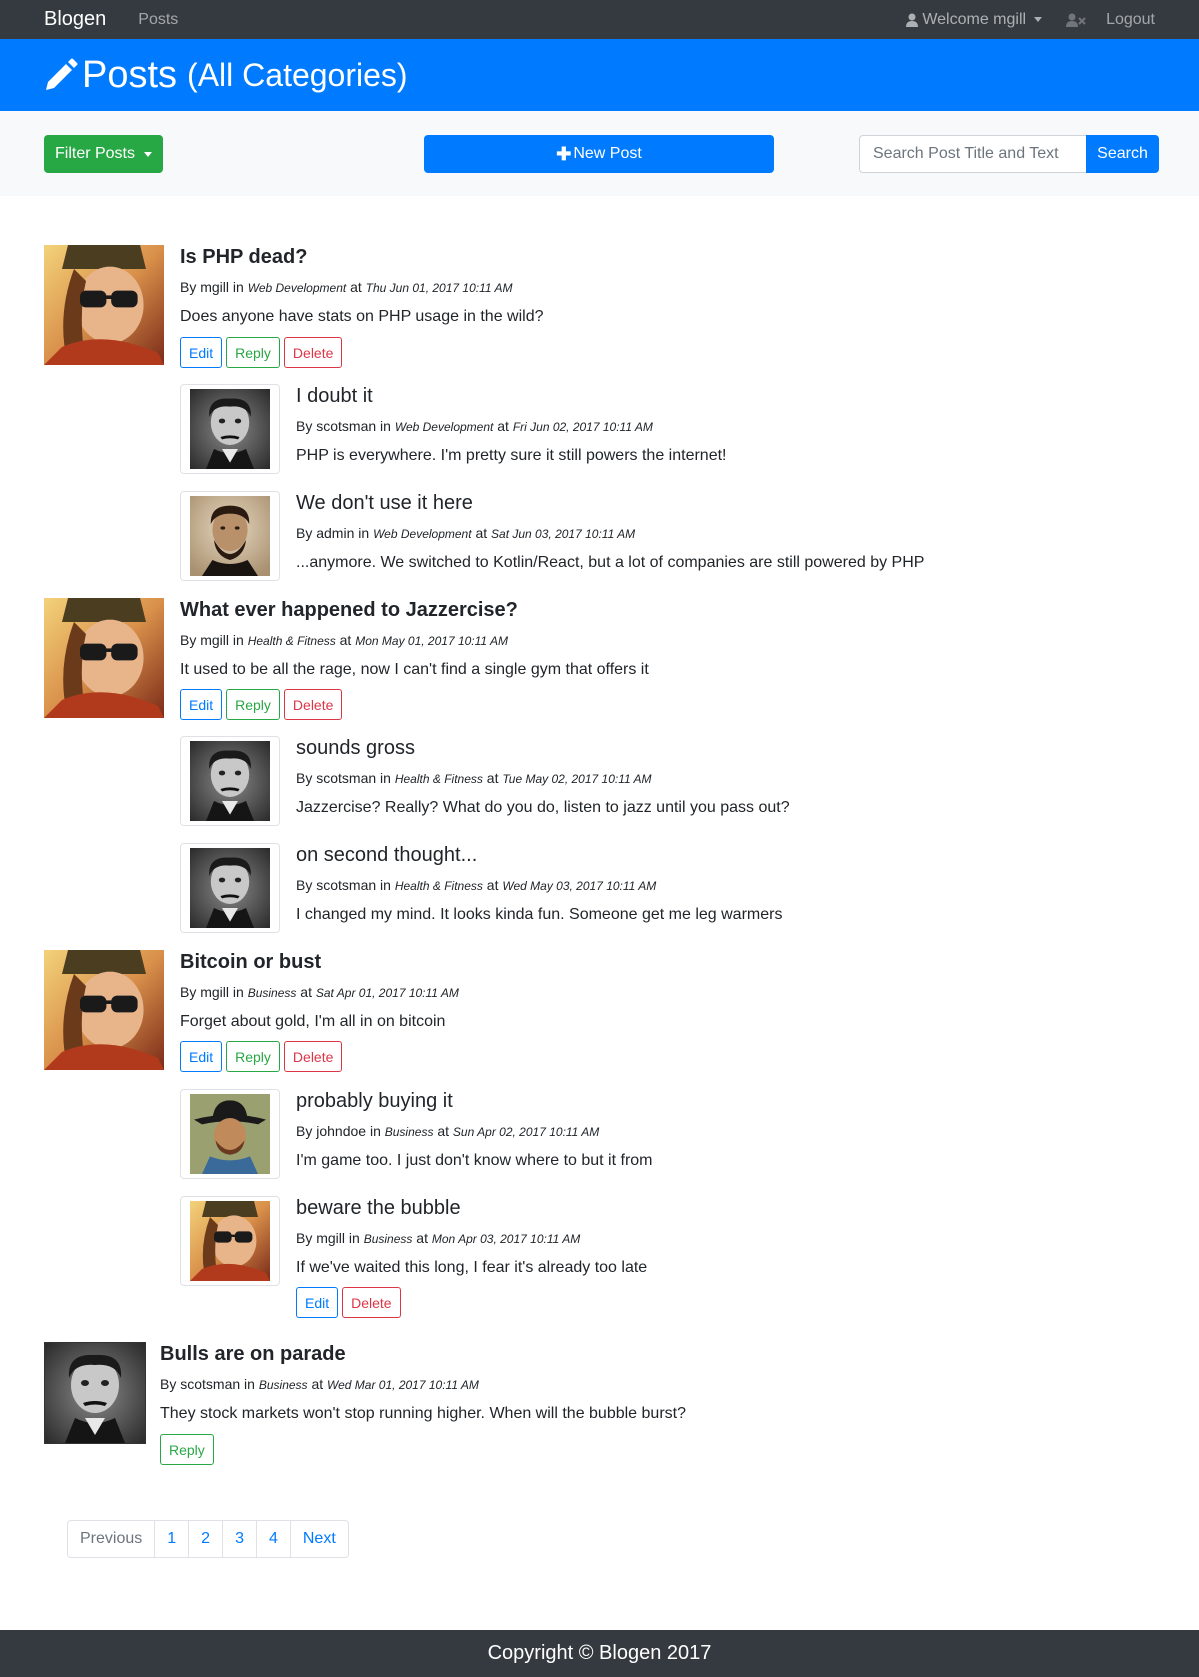 The height and width of the screenshot is (1677, 1199). Describe the element at coordinates (172, 1539) in the screenshot. I see `pagination-page-1: 1` at that location.